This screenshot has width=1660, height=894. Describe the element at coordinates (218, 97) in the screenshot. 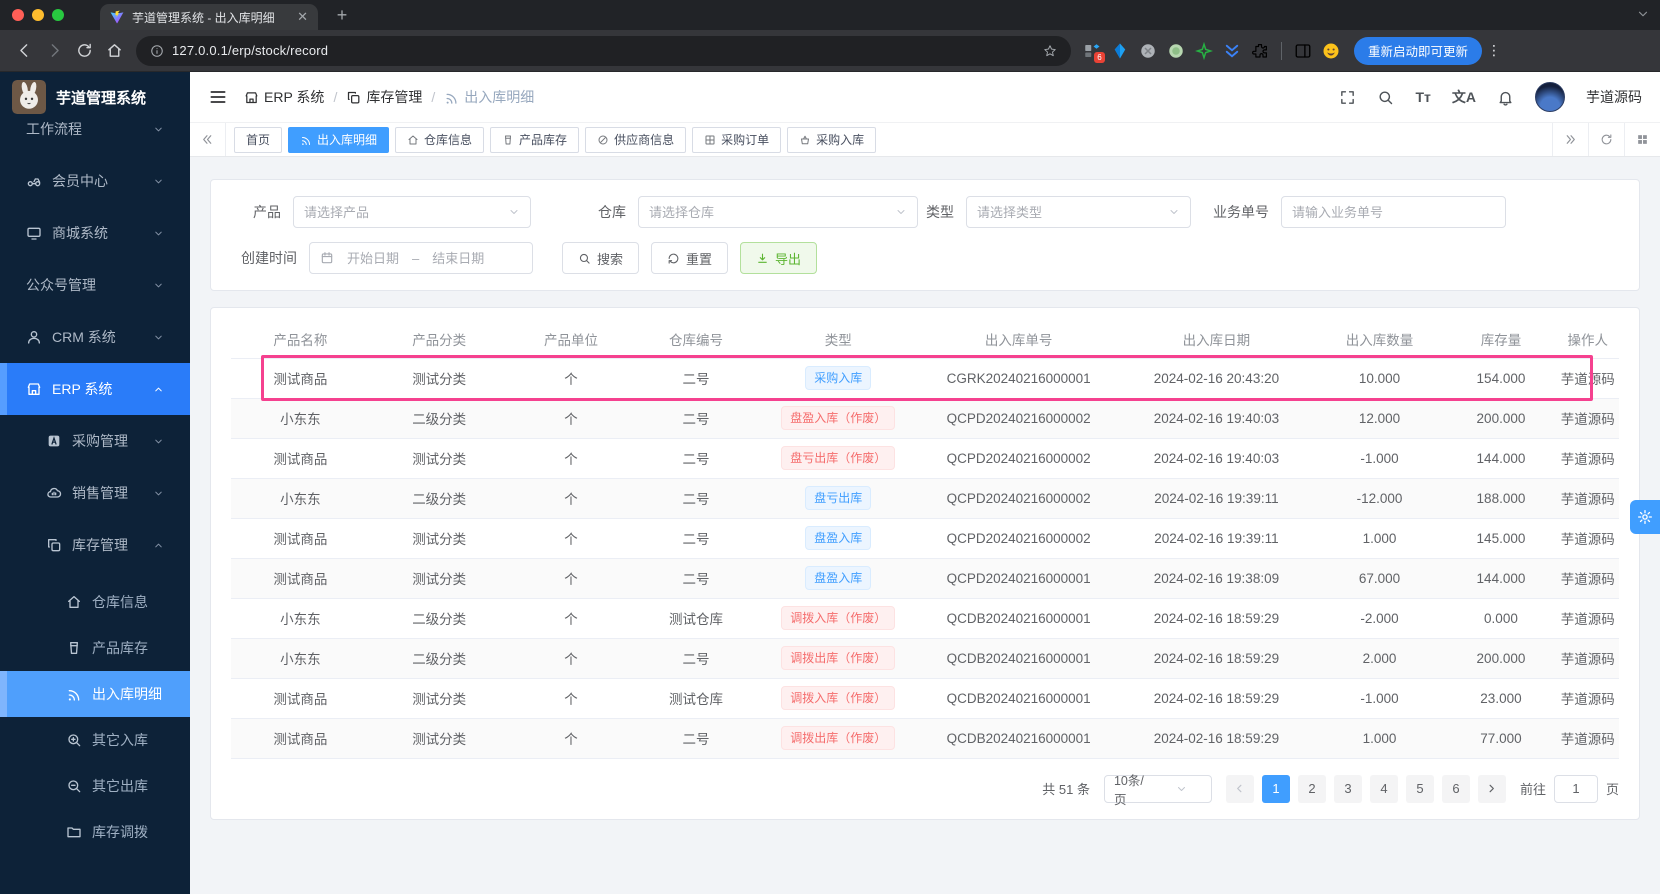

I see `collapse-menu-icon` at that location.